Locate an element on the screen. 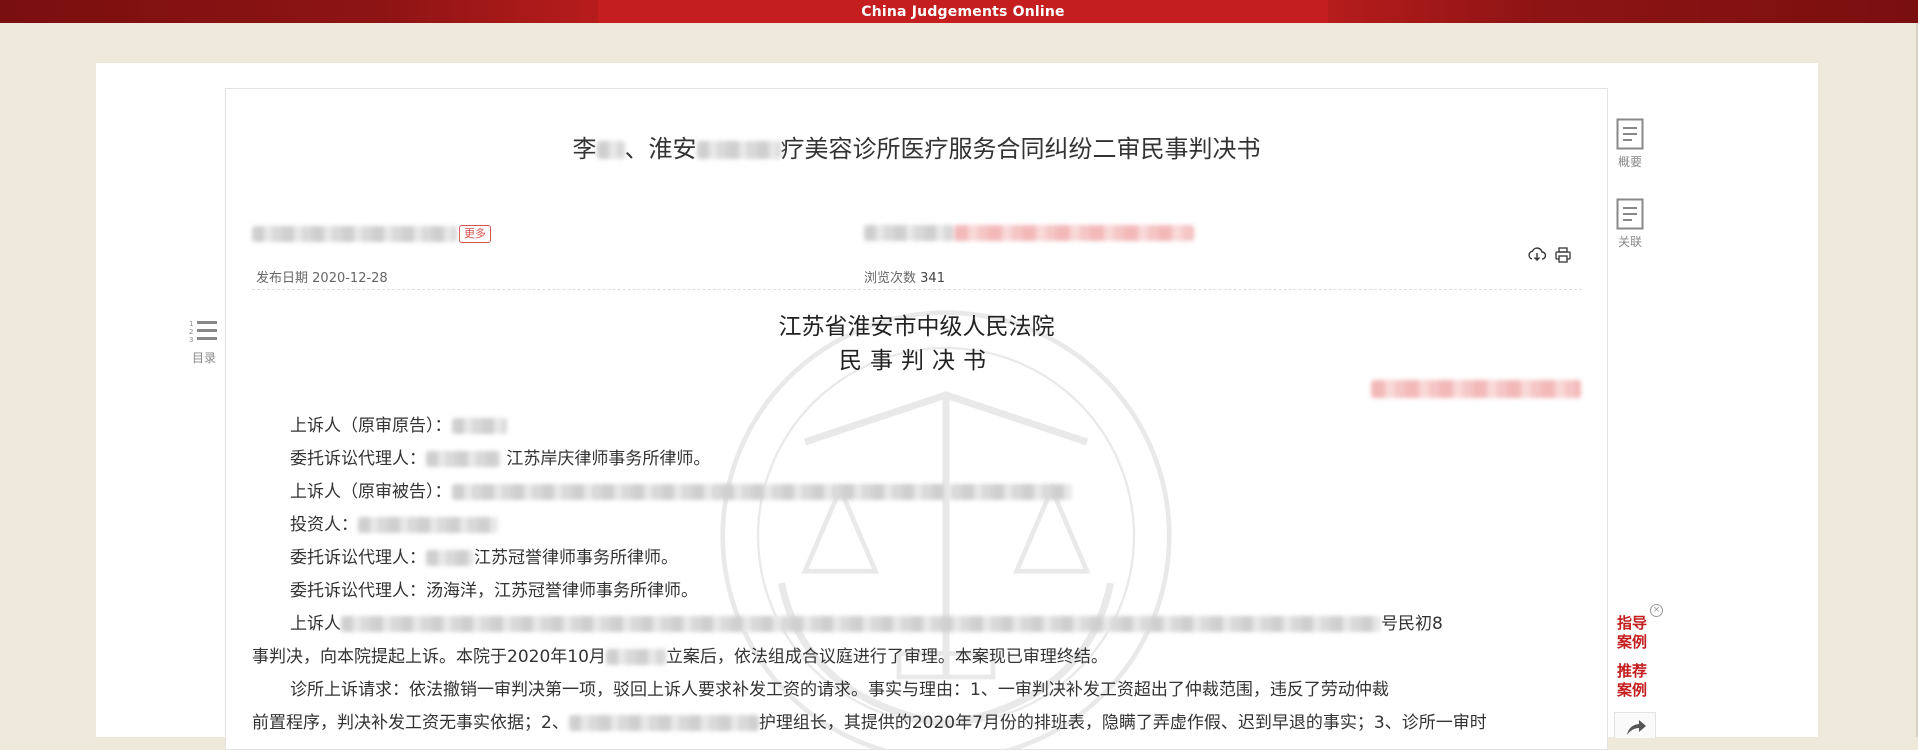 The image size is (1918, 750). banner-center: China Judgements Online is located at coordinates (963, 11).